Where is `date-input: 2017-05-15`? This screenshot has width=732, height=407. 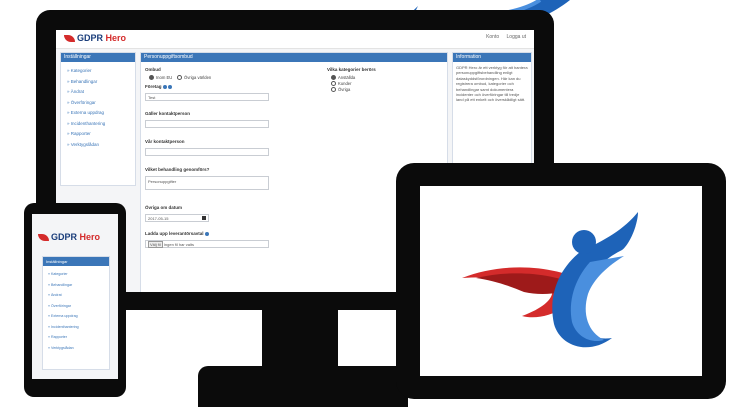
date-input: 2017-05-15 is located at coordinates (177, 218).